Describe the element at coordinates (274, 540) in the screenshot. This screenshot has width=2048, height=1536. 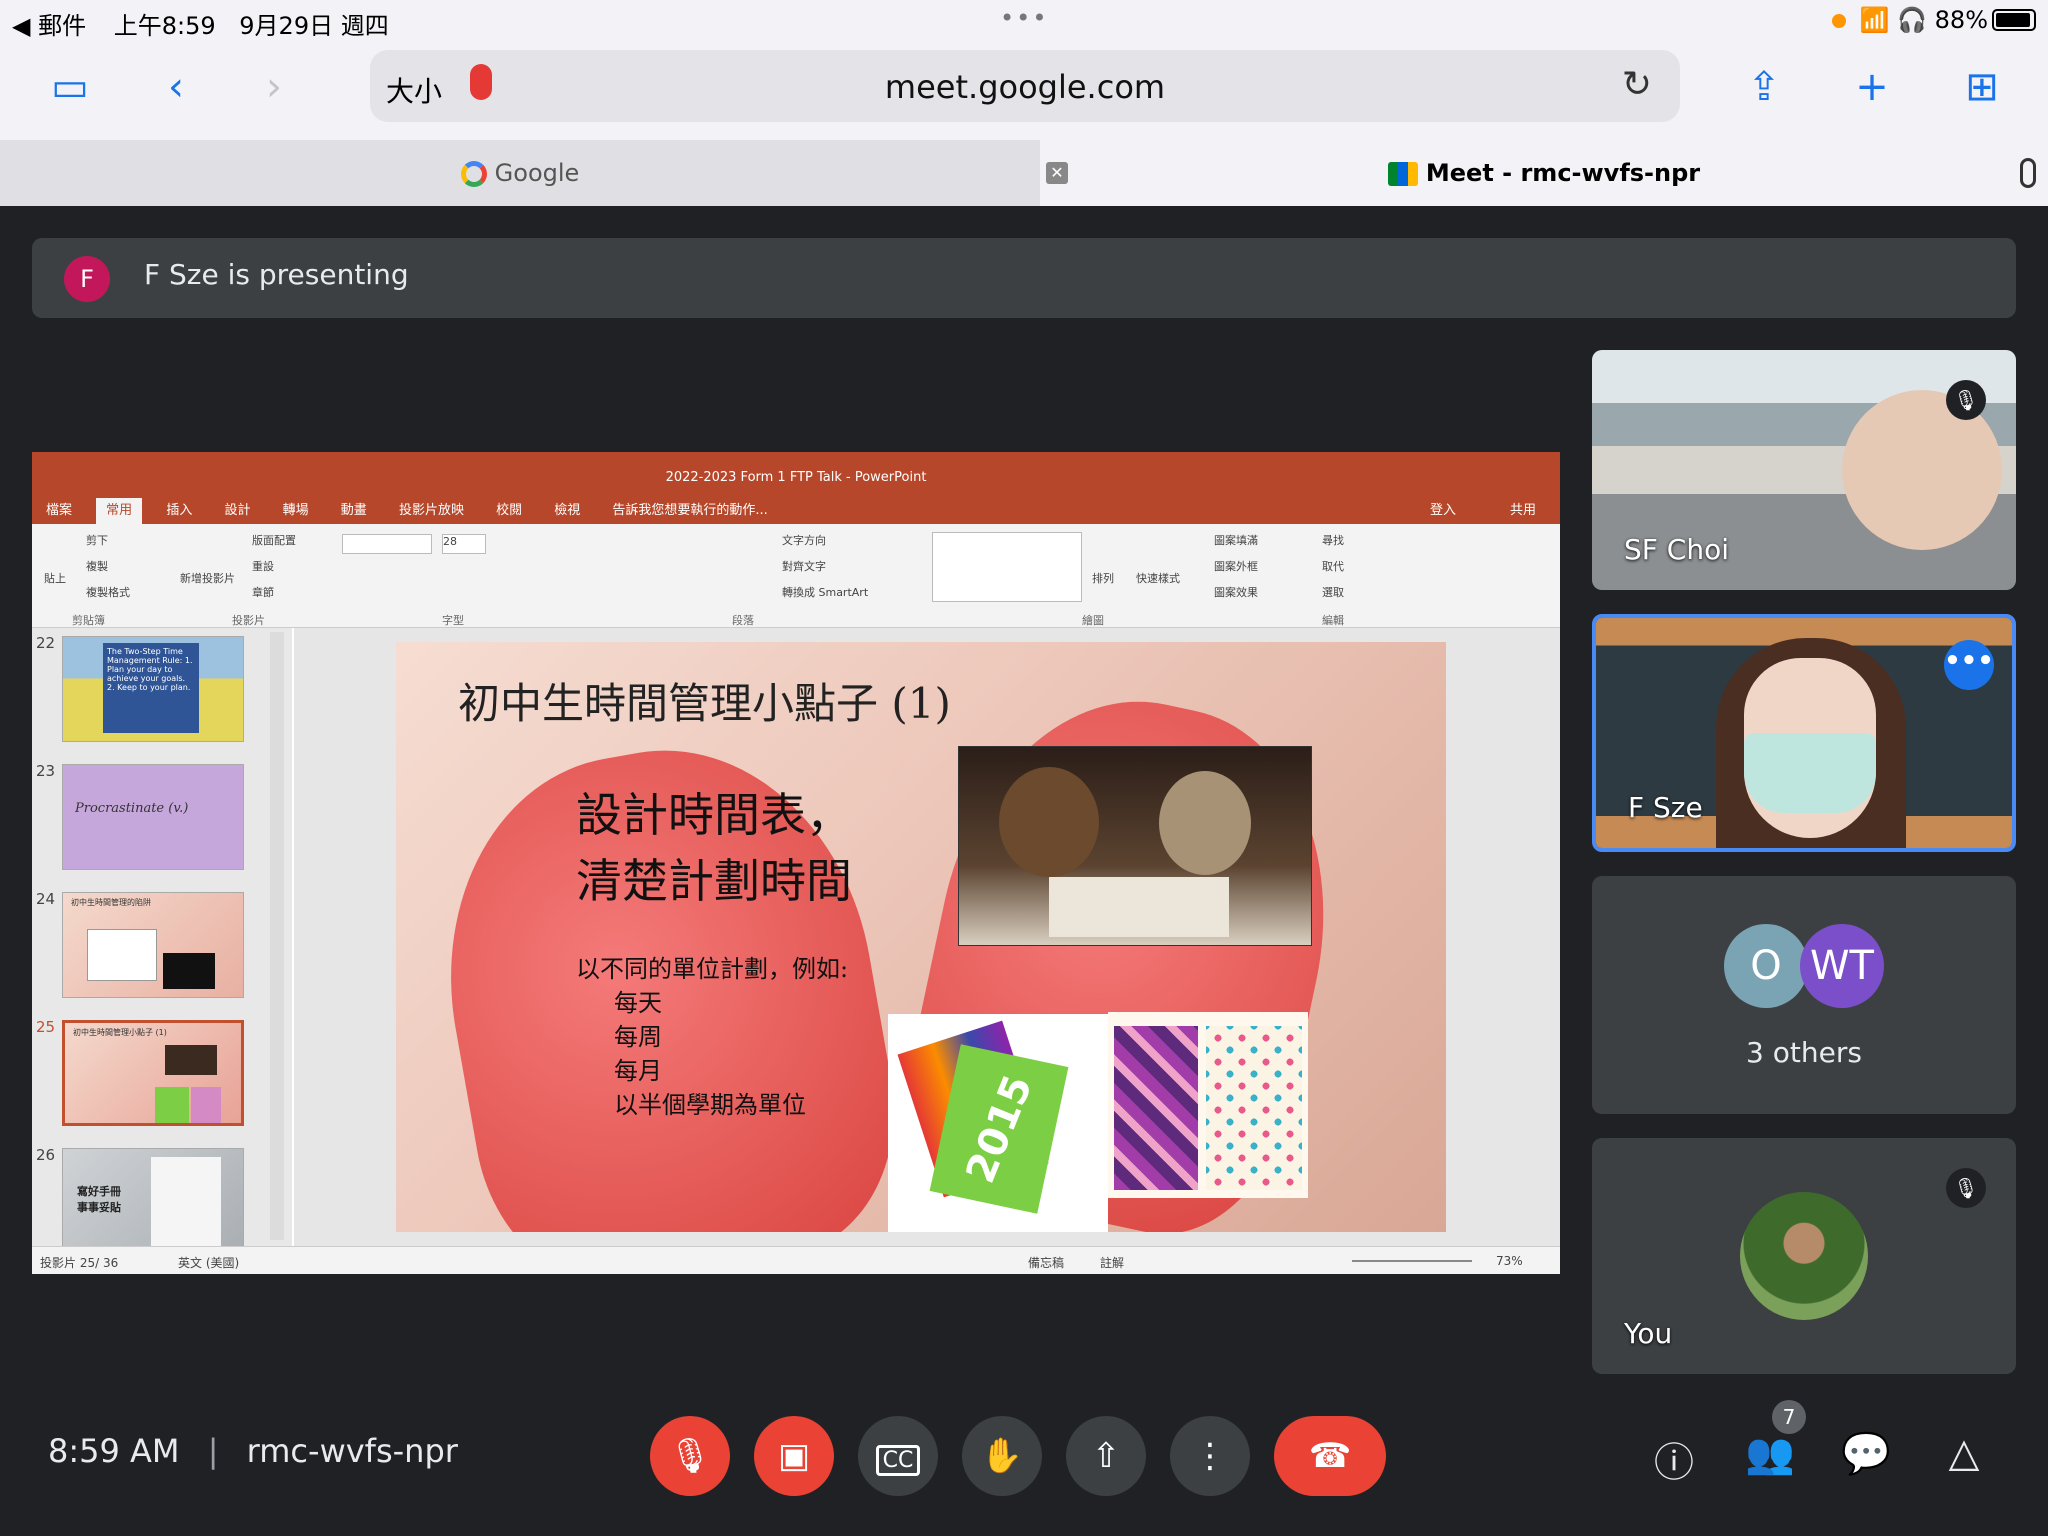
I see `ribbon-layout: 版面配置` at that location.